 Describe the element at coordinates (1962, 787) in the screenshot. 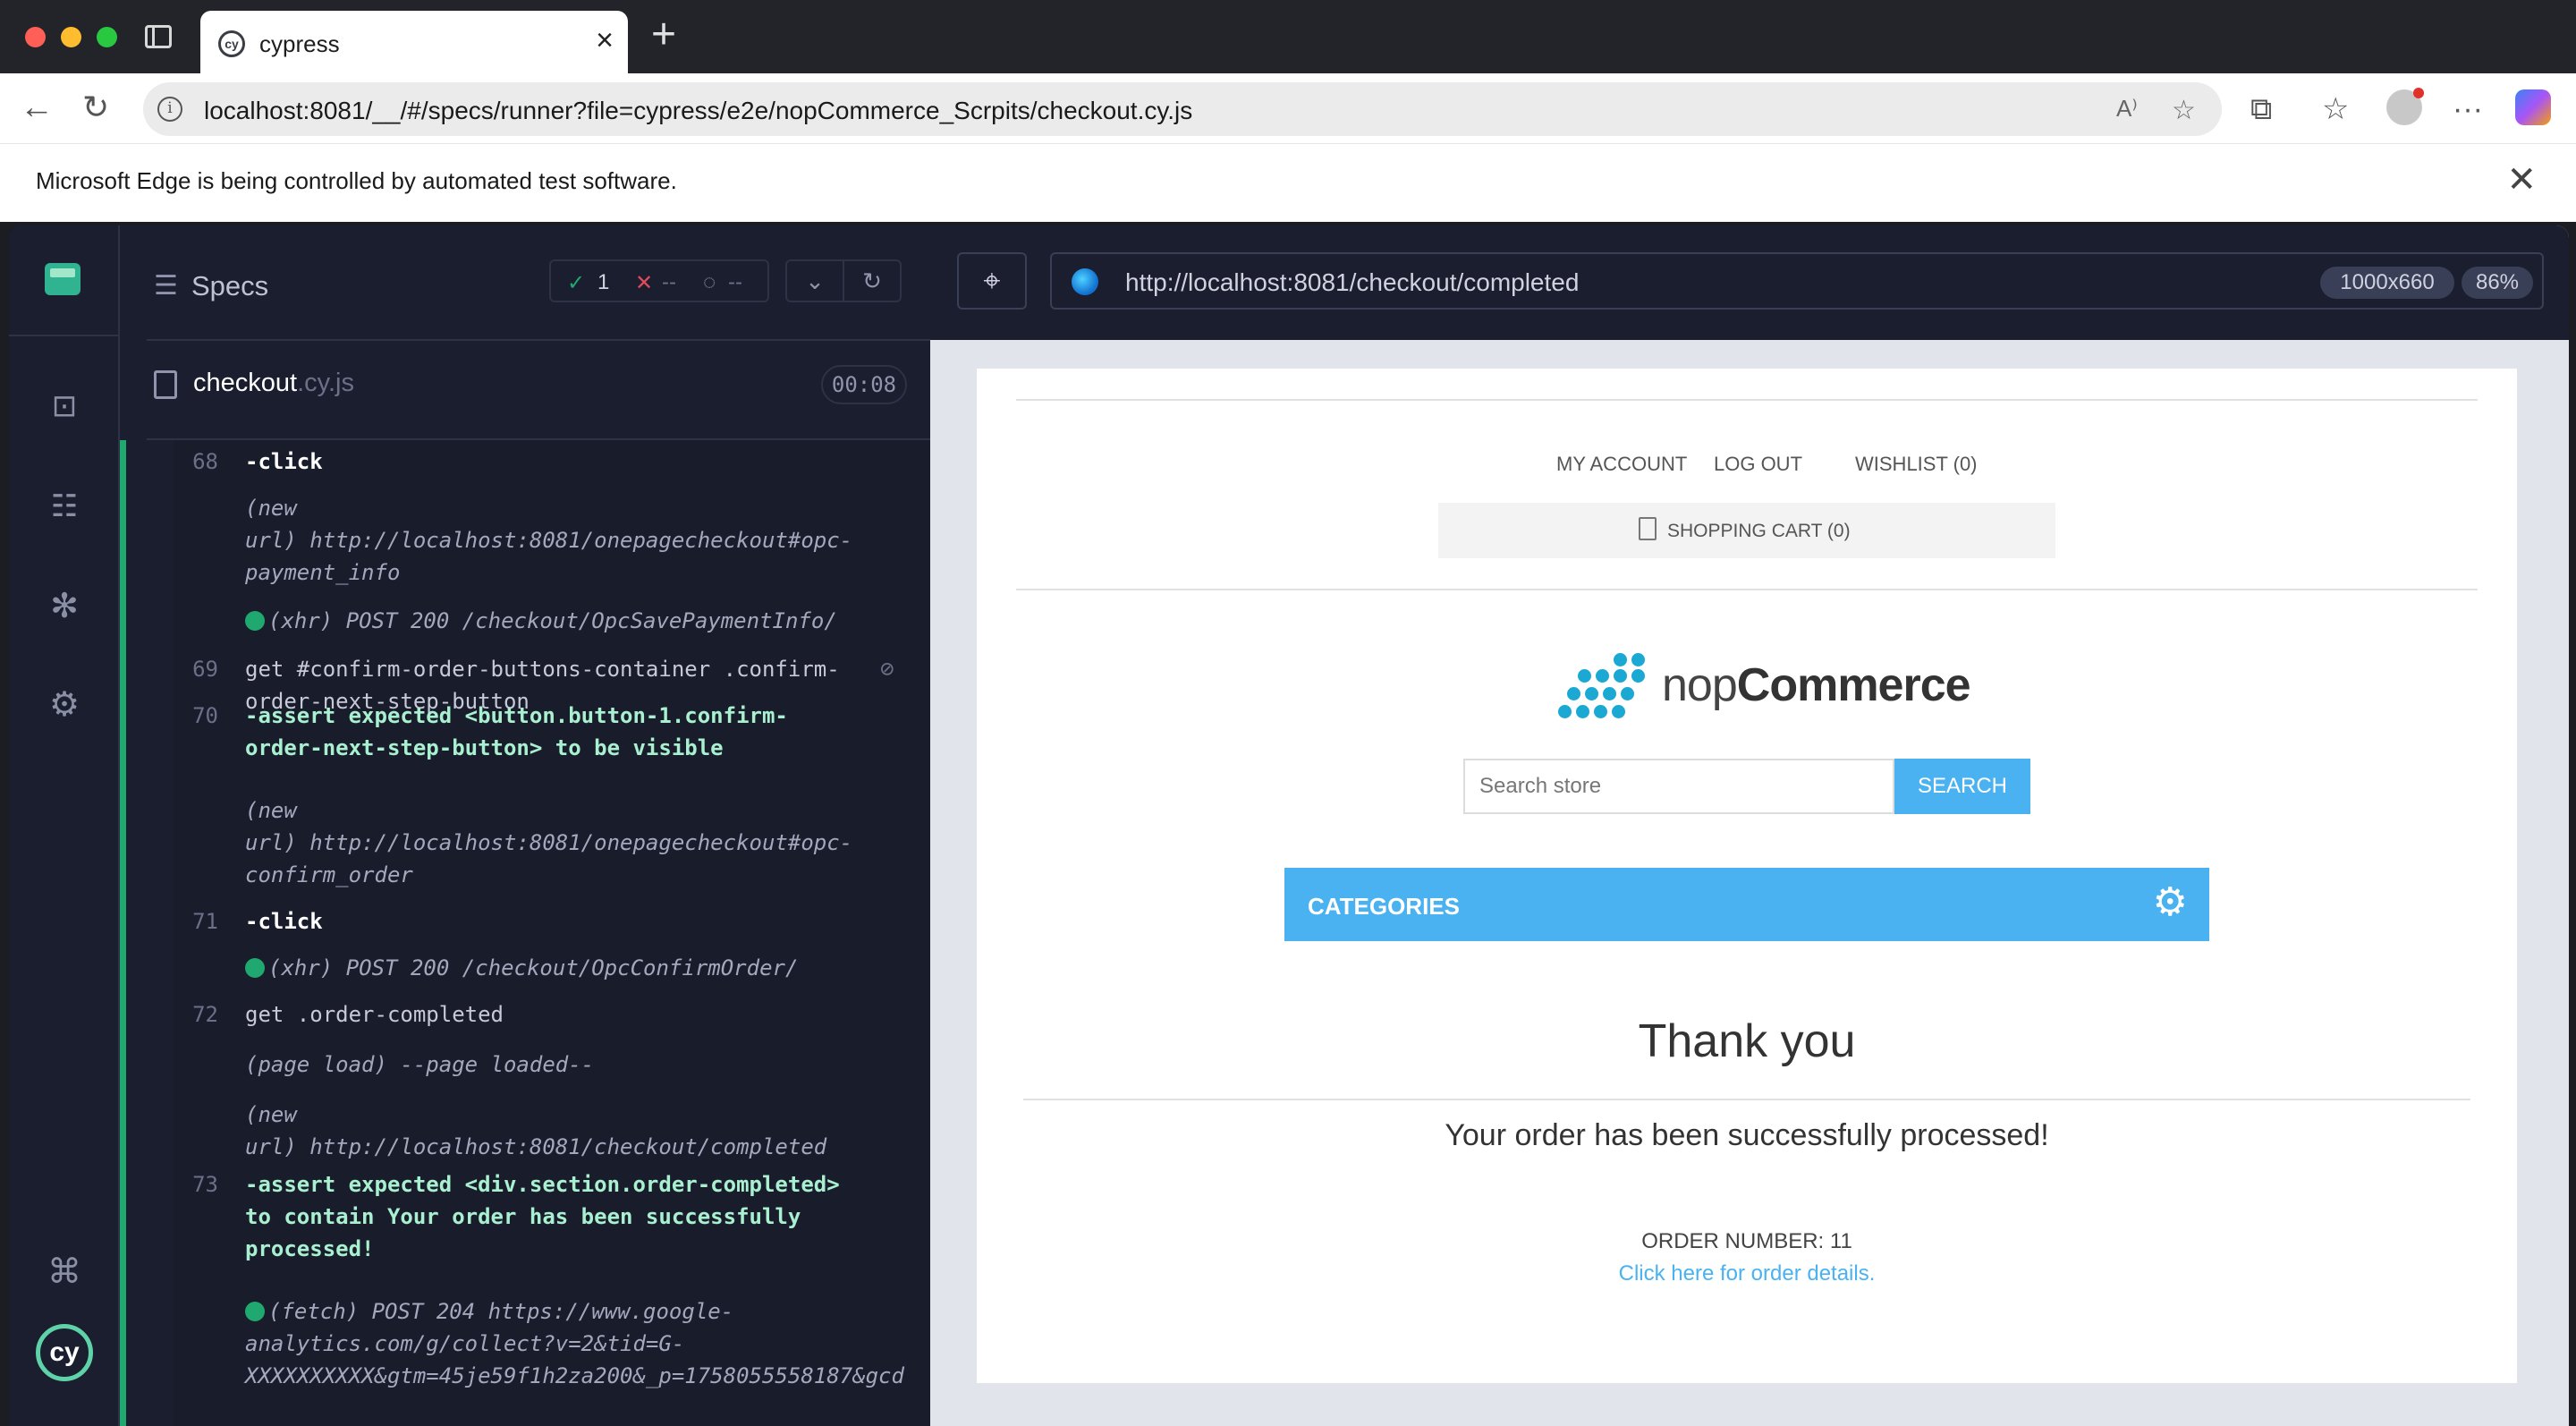

I see `search-button: SEARCH` at that location.